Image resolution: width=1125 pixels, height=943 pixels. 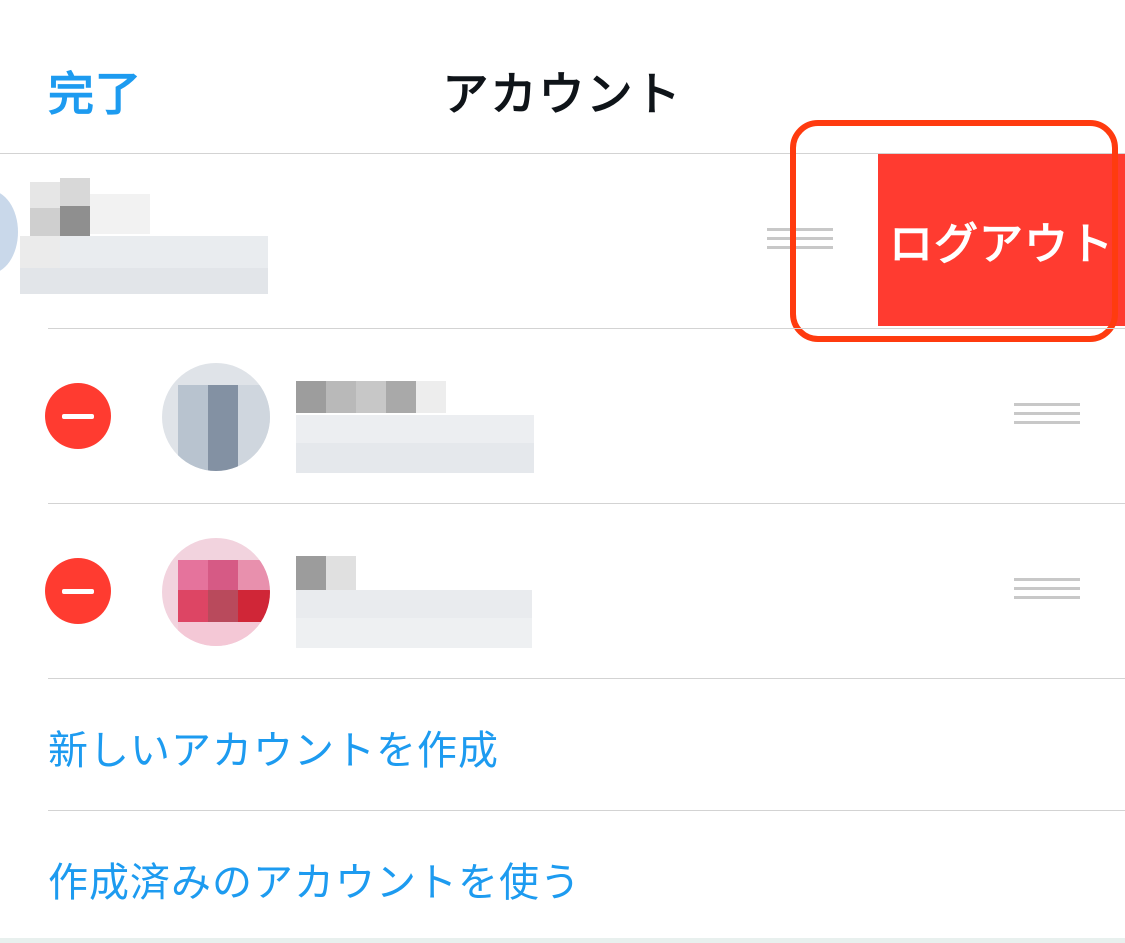 I want to click on page-title: アカウント, so click(x=562, y=94).